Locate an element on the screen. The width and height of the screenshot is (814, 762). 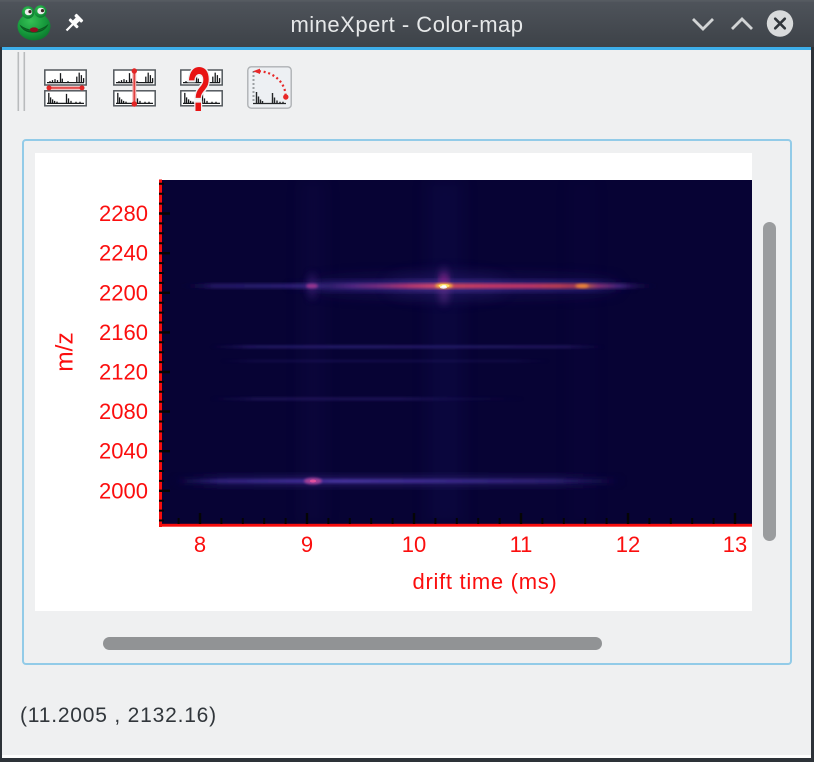
svg-text: m/z is located at coordinates (65, 351).